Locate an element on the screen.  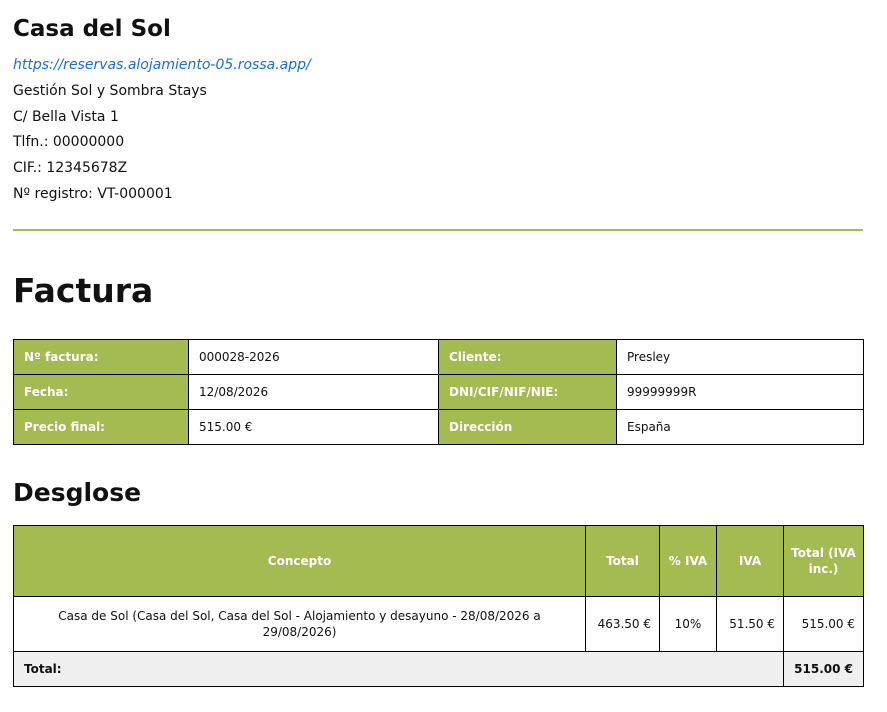
row-vat-percent: 10% is located at coordinates (688, 624).